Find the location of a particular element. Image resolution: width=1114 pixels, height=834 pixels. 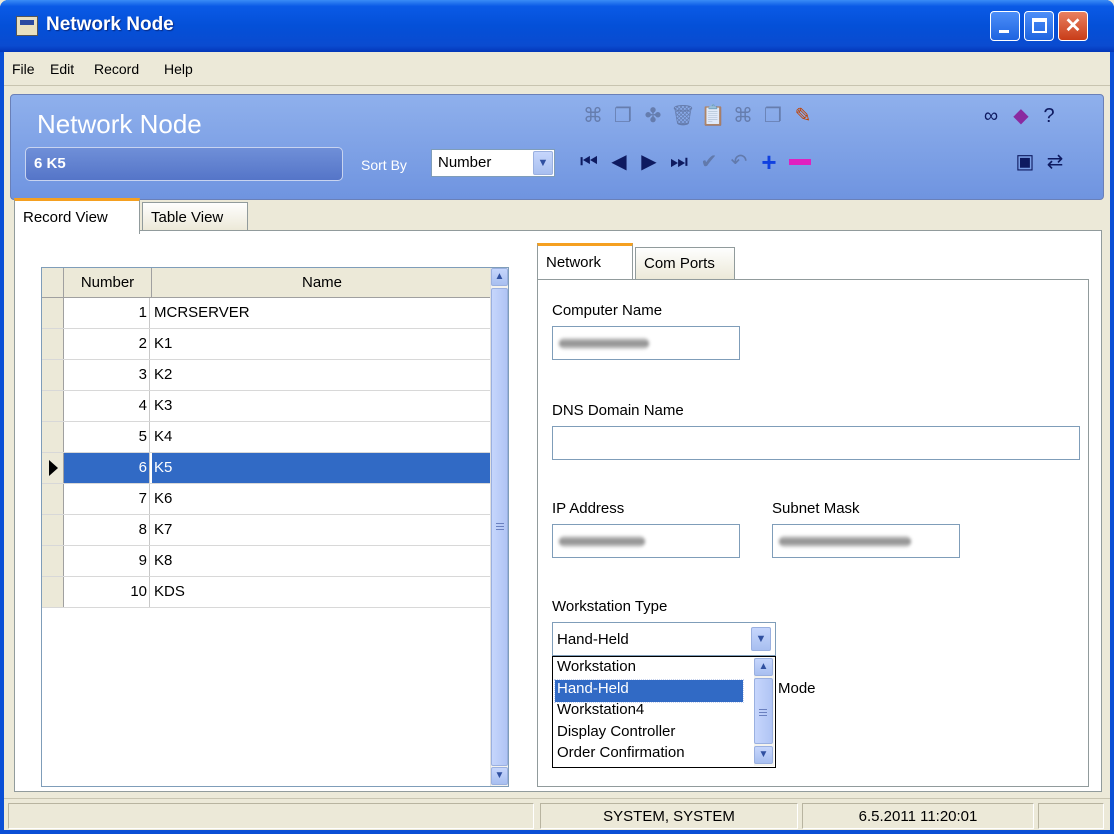

sort-by-select: Number ▼ is located at coordinates (493, 163).